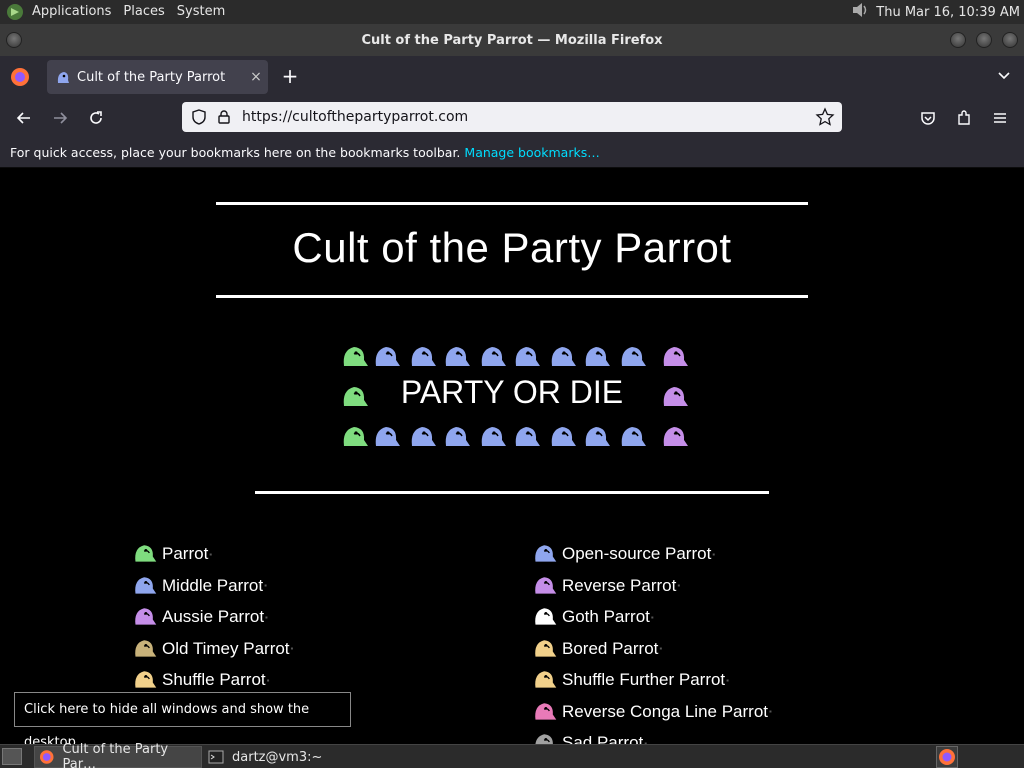 The height and width of the screenshot is (768, 1024). Describe the element at coordinates (619, 586) in the screenshot. I see `parrot-link: Reverse Parrot` at that location.